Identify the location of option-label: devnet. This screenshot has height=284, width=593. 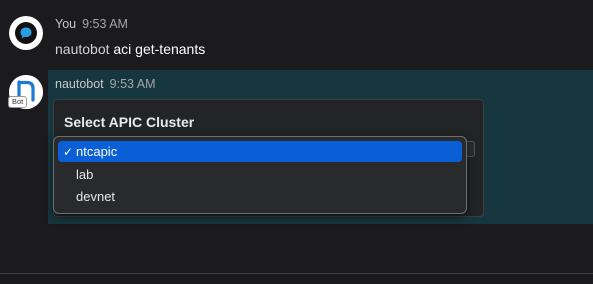
(96, 196).